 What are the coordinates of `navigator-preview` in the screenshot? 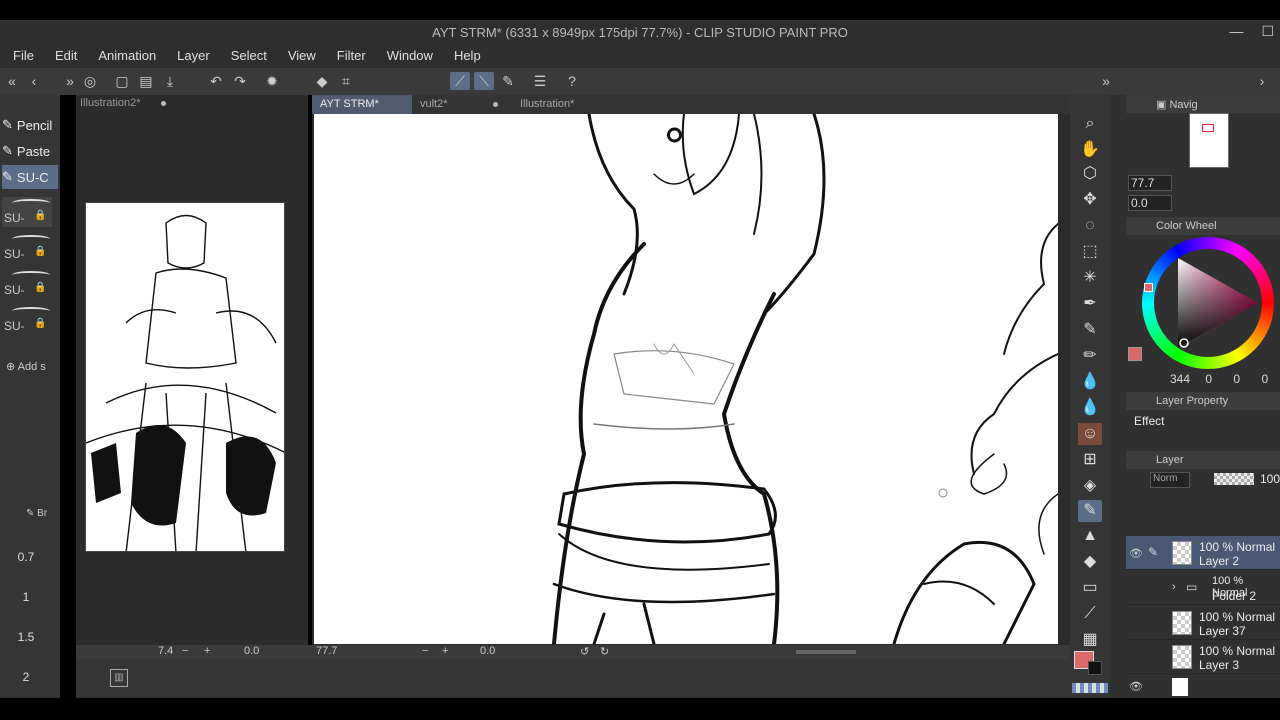 It's located at (1209, 140).